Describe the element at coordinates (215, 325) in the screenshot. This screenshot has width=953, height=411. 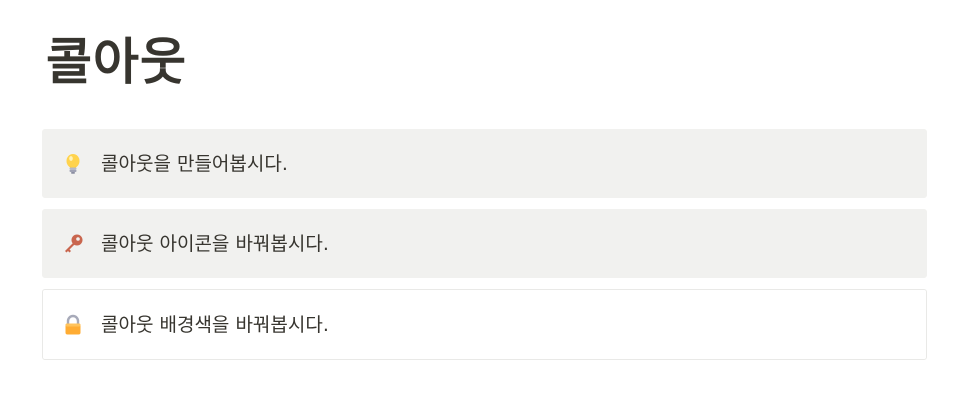
I see `callout-text: 콜아웃 배경색을 바꿔봅시다.` at that location.